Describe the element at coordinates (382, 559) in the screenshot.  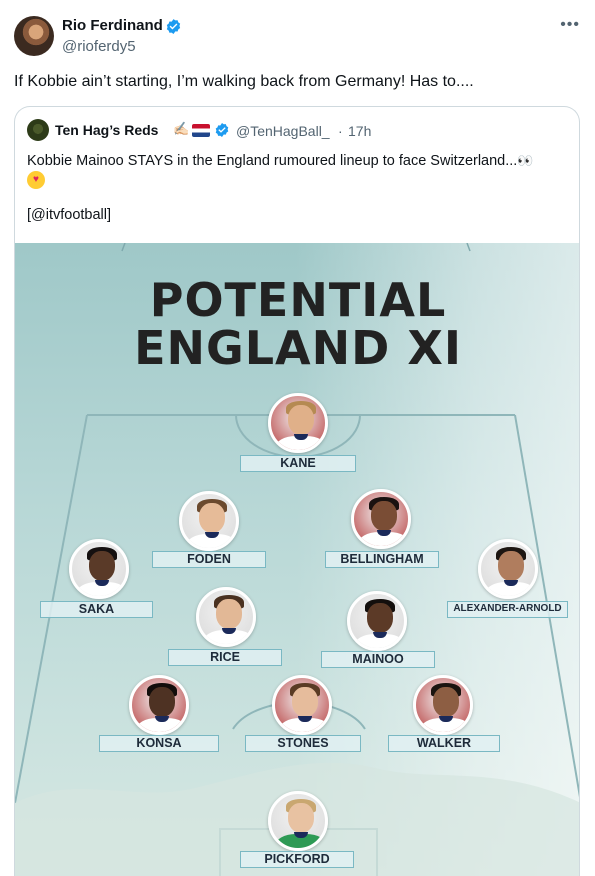
I see `player-name-label: BELLINGHAM` at that location.